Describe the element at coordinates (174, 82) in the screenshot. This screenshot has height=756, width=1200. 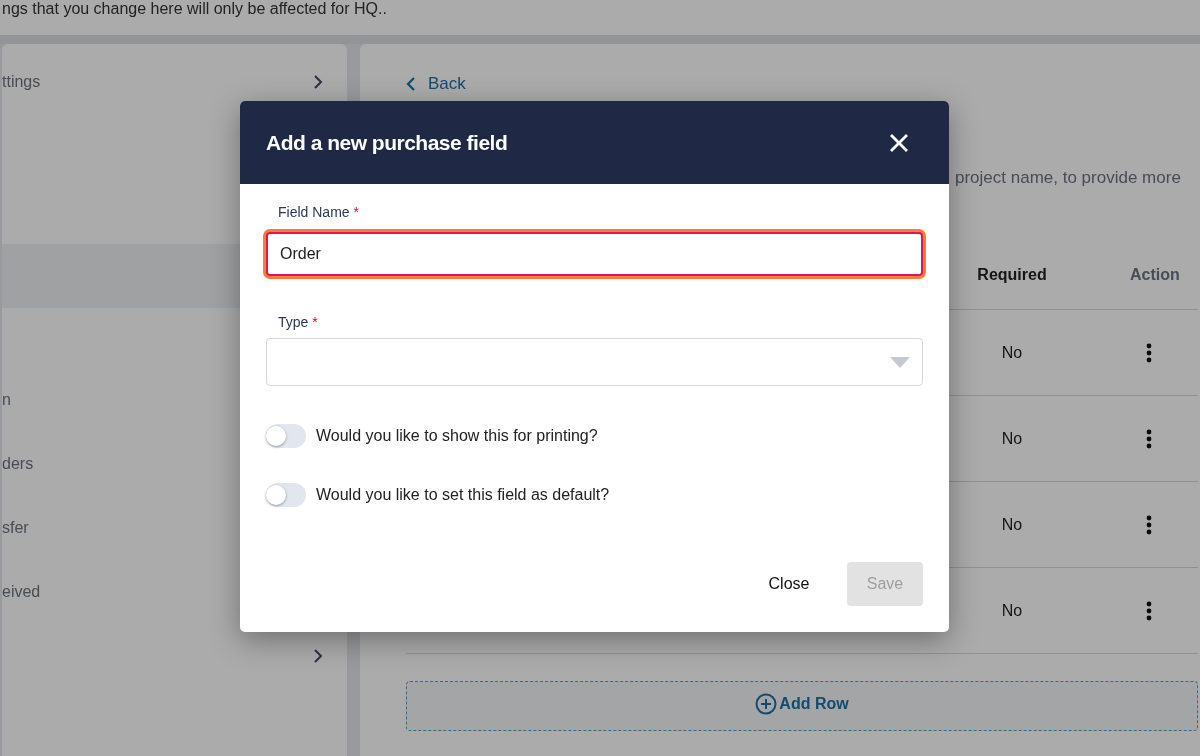
I see `sidebar-item: ttings` at that location.